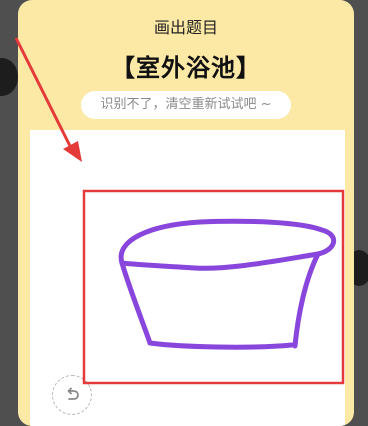 The height and width of the screenshot is (426, 368). I want to click on undo-icon, so click(73, 393).